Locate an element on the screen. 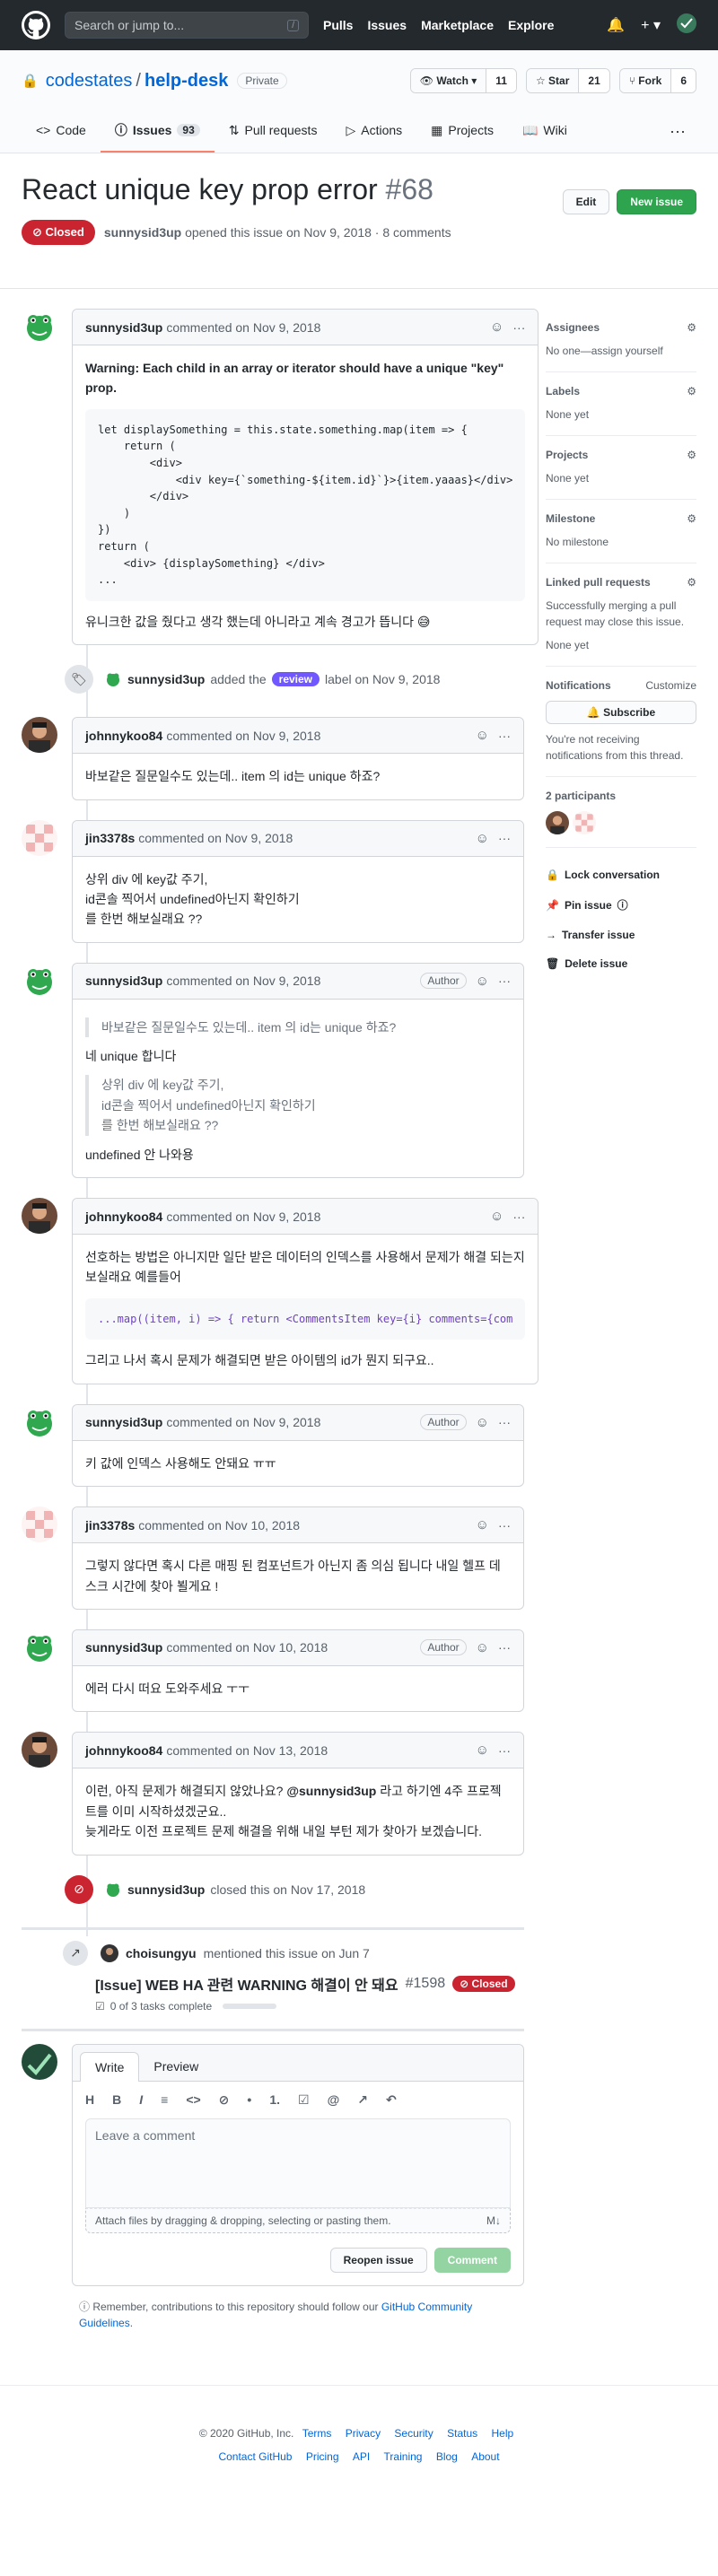 Image resolution: width=718 pixels, height=2576 pixels. unordered-list-icon: • is located at coordinates (249, 2100).